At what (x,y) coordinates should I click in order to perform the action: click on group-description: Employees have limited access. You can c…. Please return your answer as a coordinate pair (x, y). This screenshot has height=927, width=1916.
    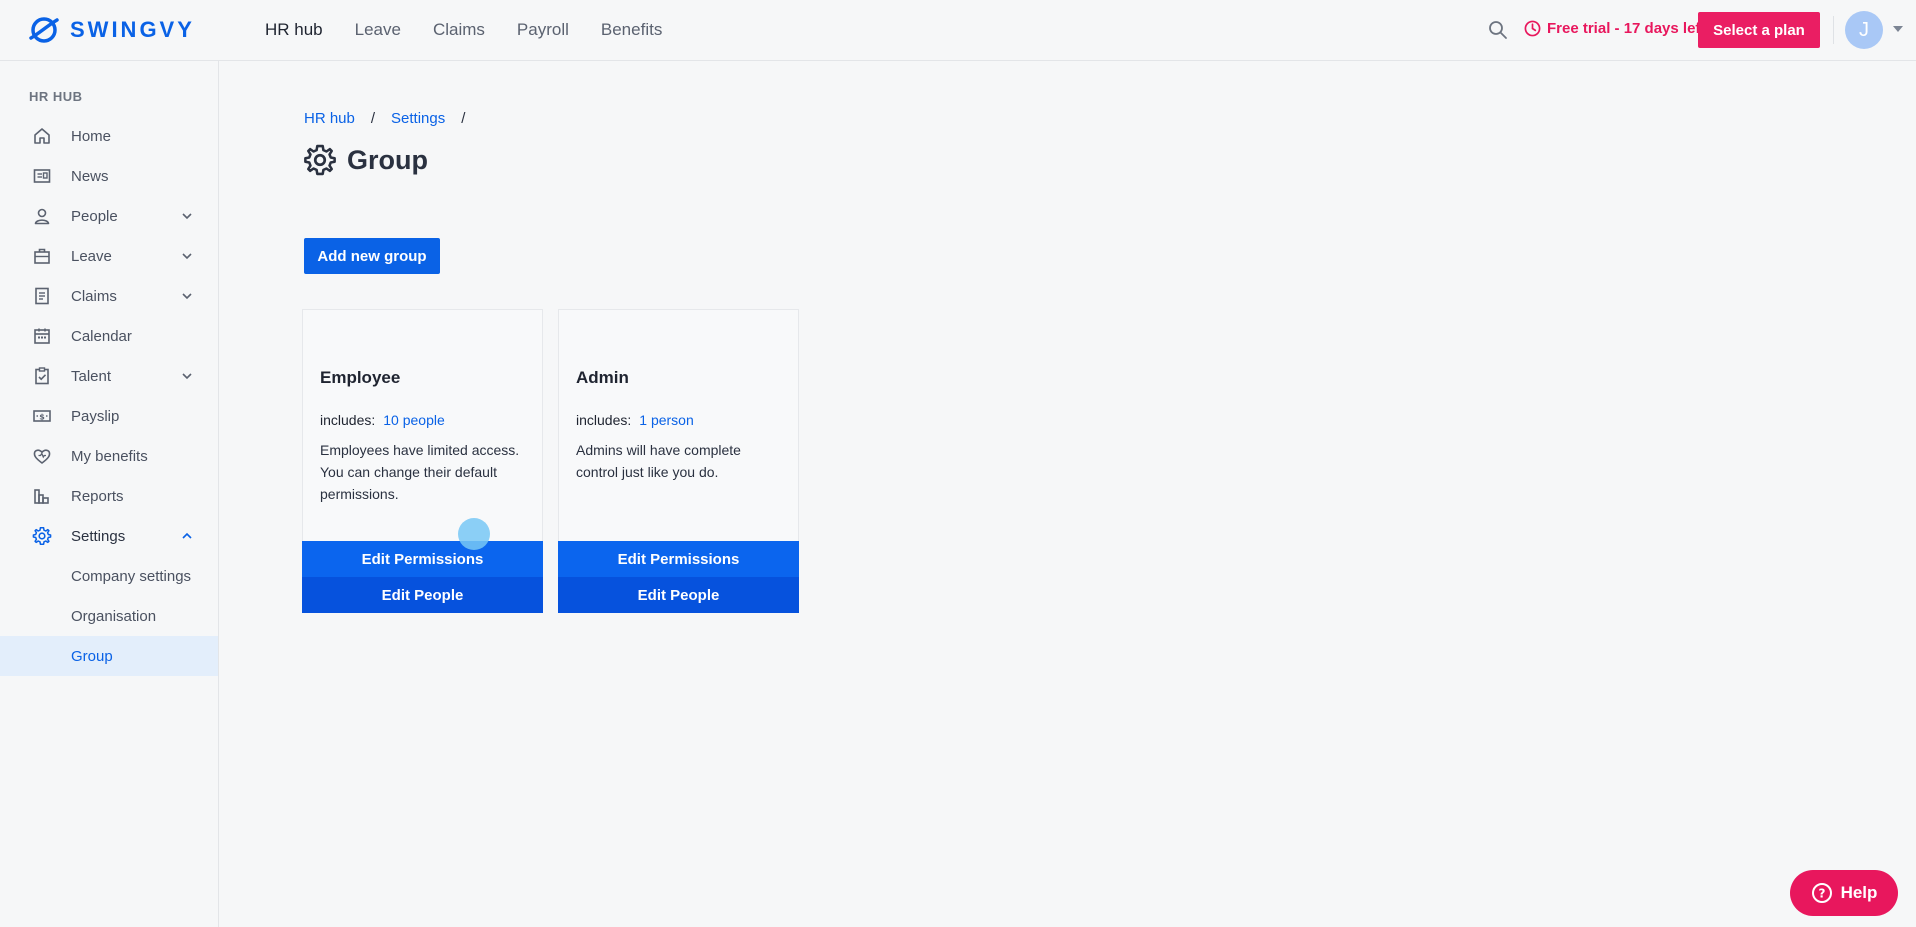
    Looking at the image, I should click on (420, 472).